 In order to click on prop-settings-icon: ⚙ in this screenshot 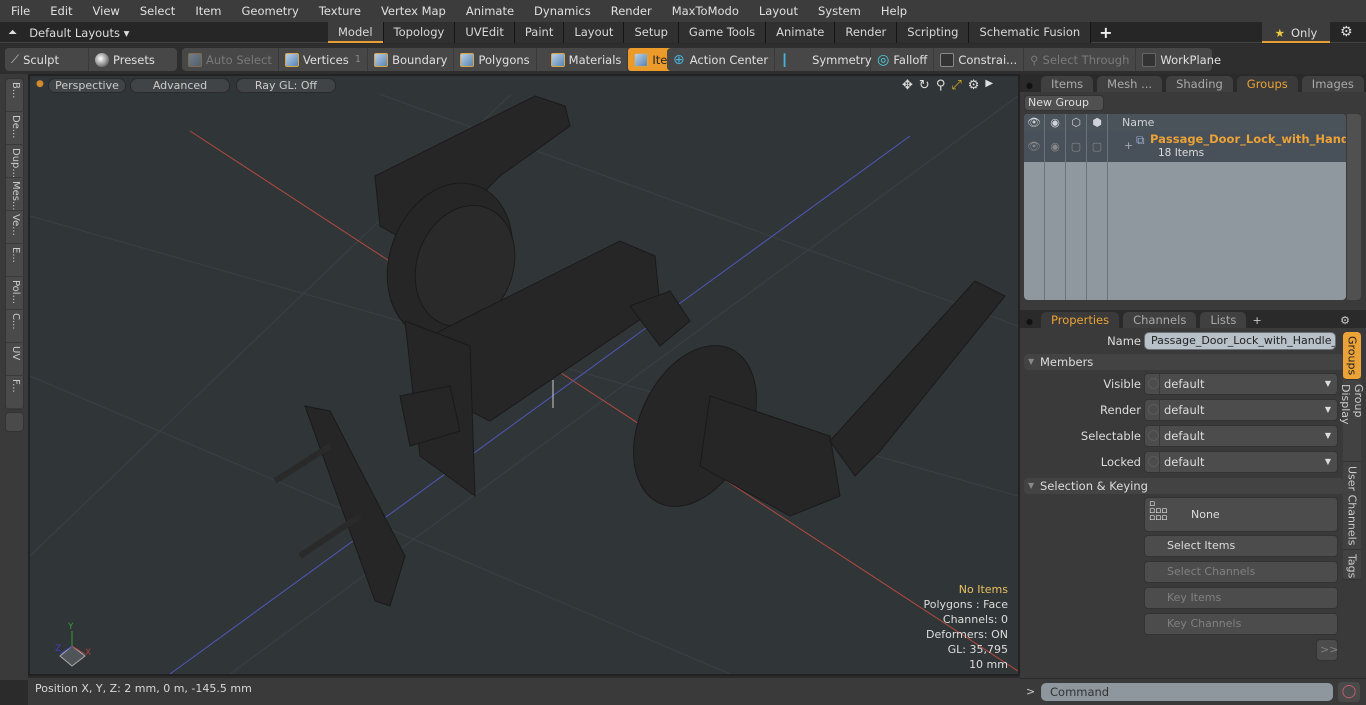, I will do `click(1353, 320)`.